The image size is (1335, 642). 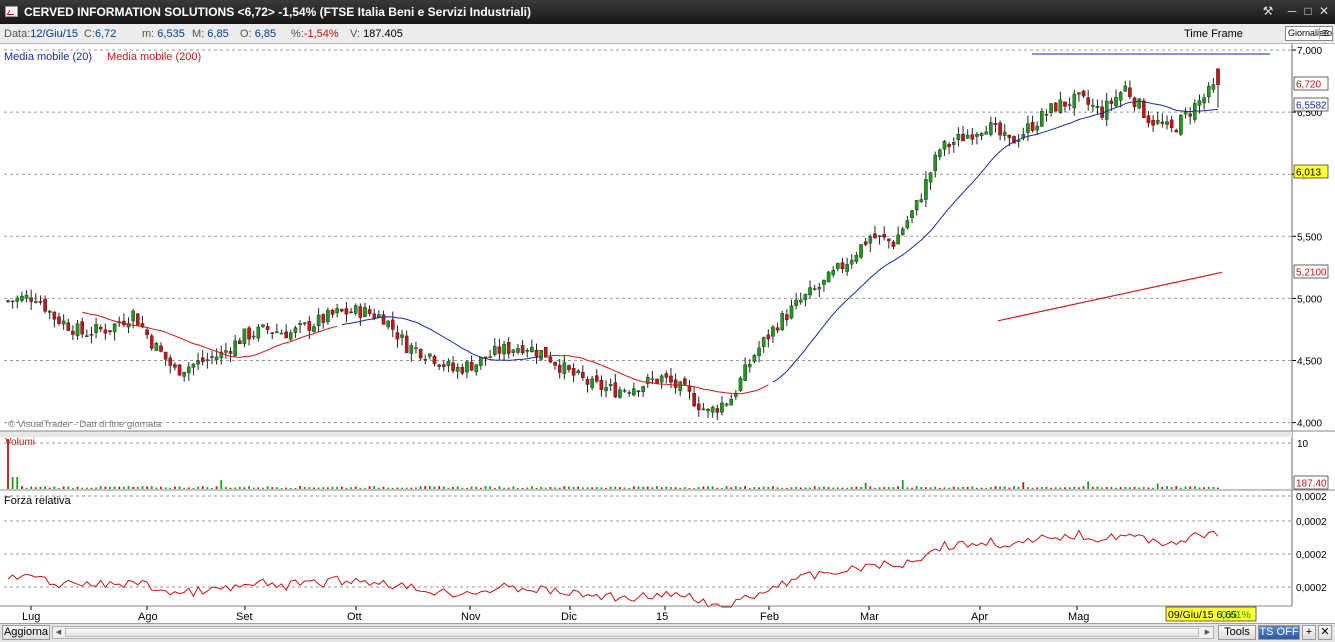 I want to click on tools-button: Tools, so click(x=1237, y=632).